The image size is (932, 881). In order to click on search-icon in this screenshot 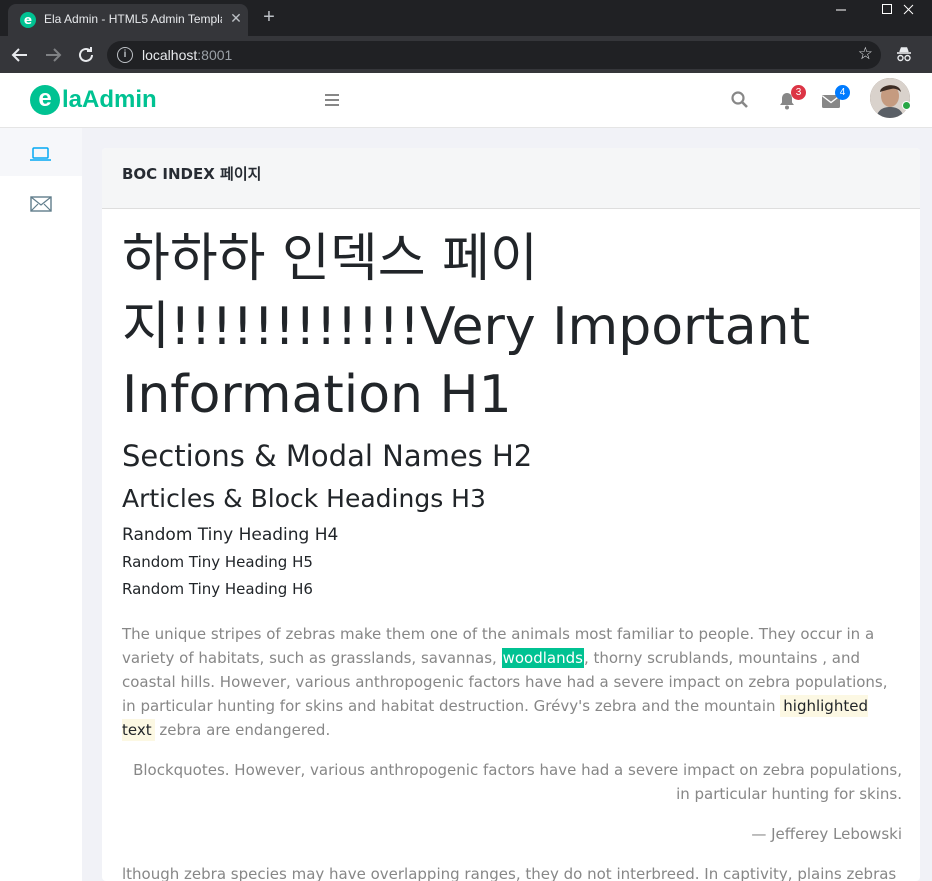, I will do `click(740, 100)`.